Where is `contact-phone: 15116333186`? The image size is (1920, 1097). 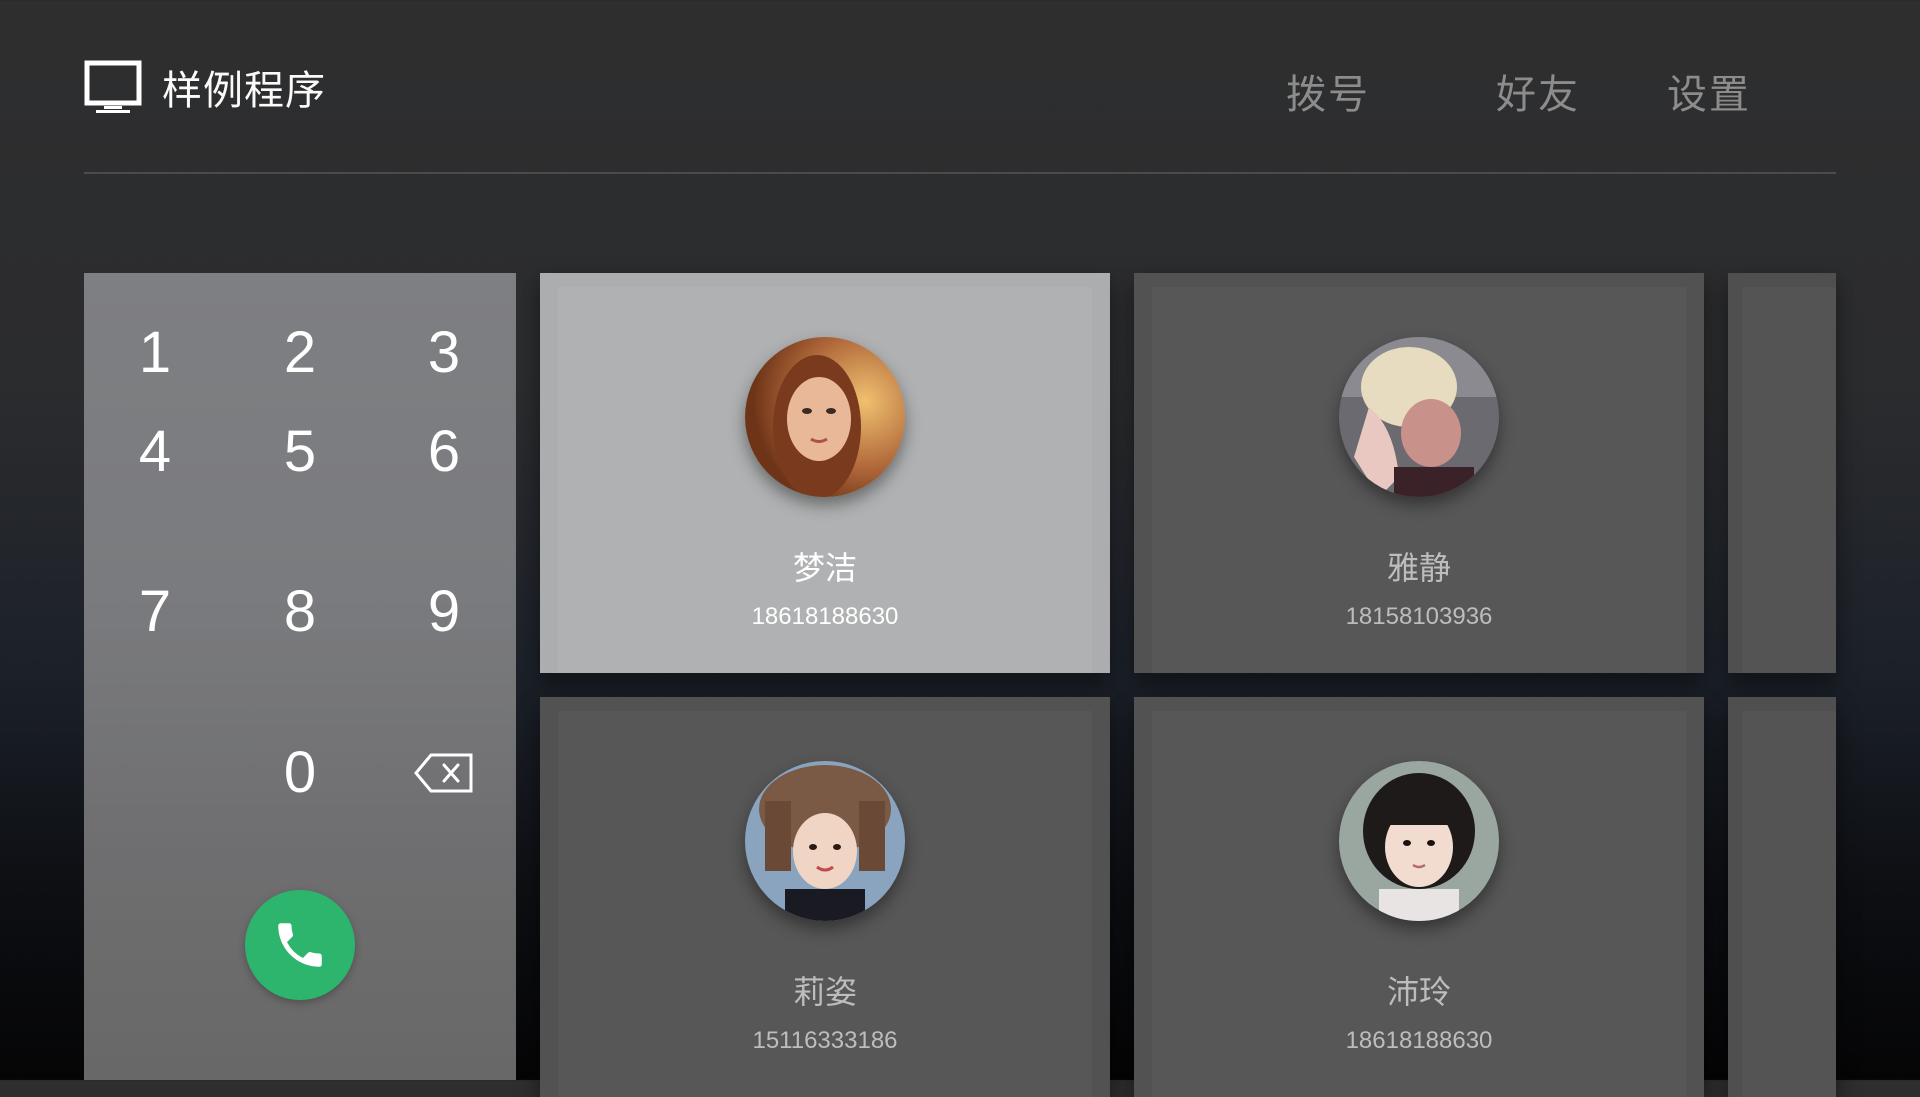
contact-phone: 15116333186 is located at coordinates (825, 1040).